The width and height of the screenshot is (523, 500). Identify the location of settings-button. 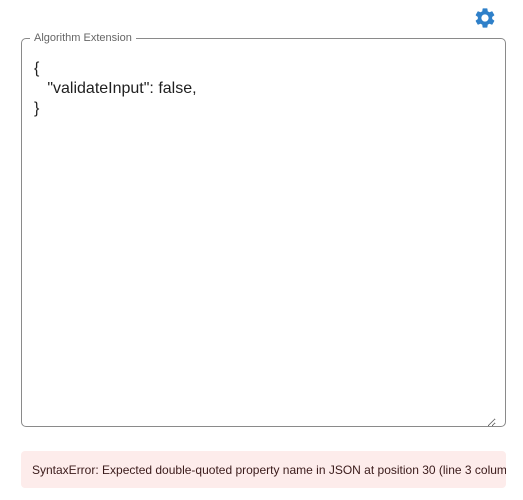
(485, 18).